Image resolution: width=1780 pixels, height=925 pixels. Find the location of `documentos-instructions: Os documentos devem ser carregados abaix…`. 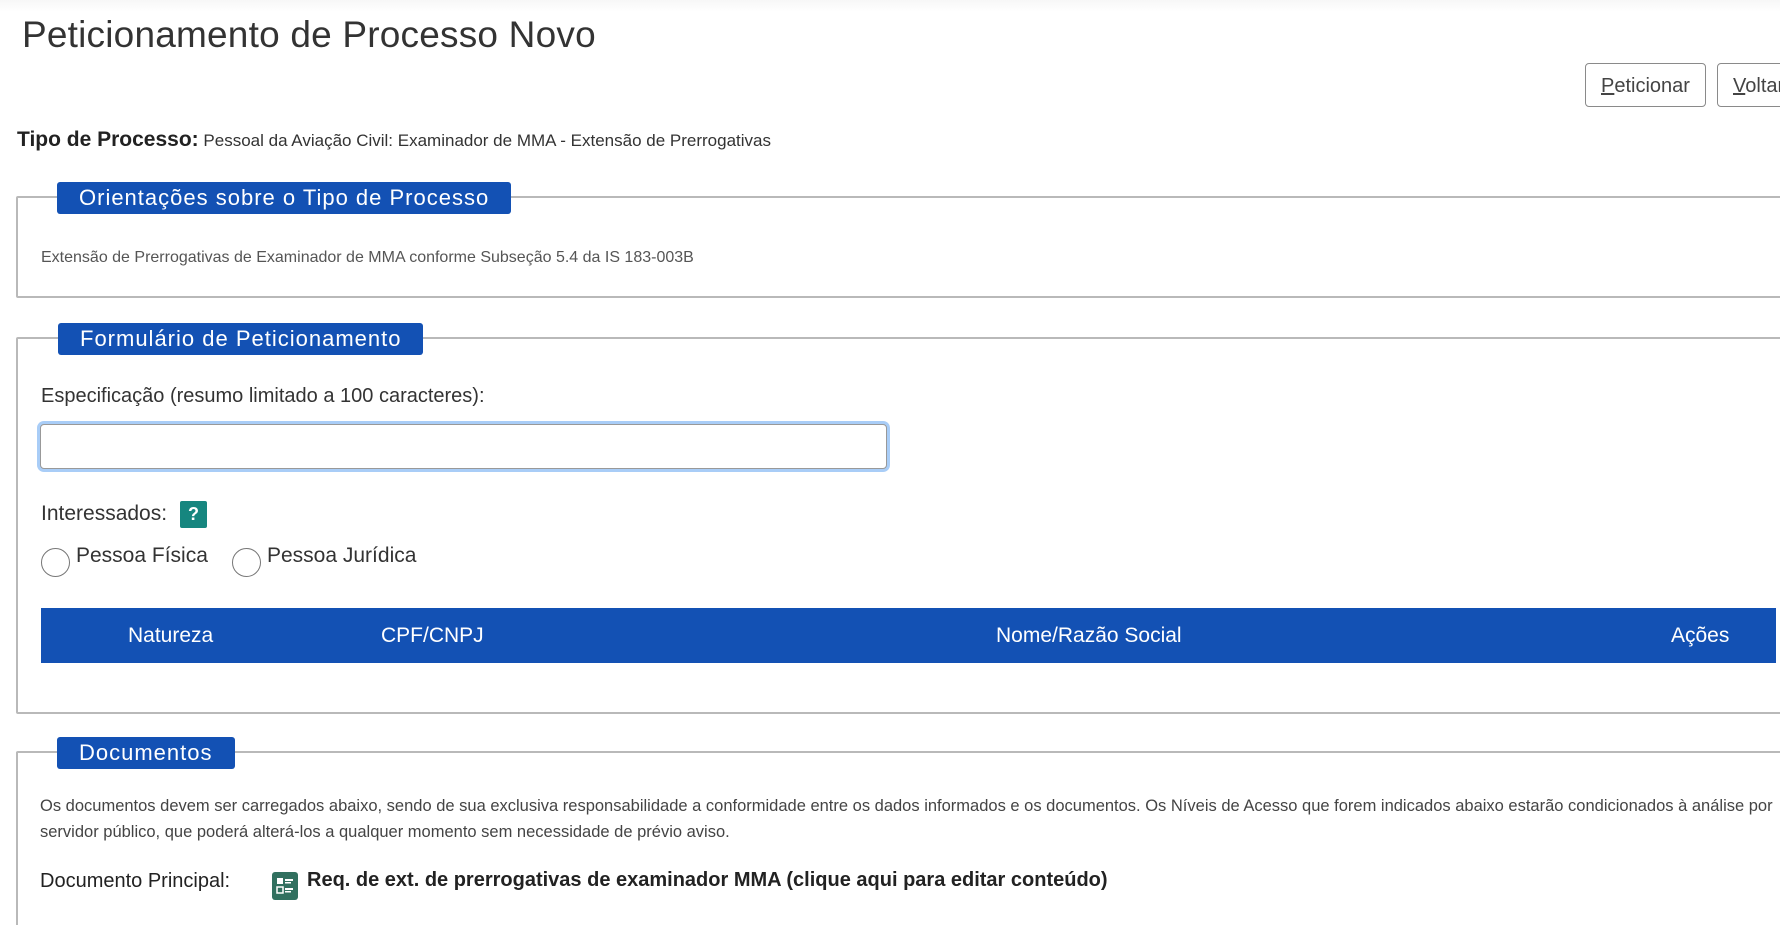

documentos-instructions: Os documentos devem ser carregados abaix… is located at coordinates (906, 819).